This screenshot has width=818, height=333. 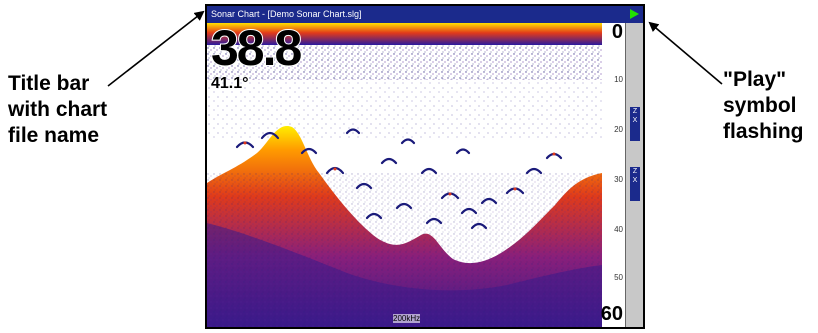 What do you see at coordinates (407, 318) in the screenshot?
I see `frequency-readout: 200kHz` at bounding box center [407, 318].